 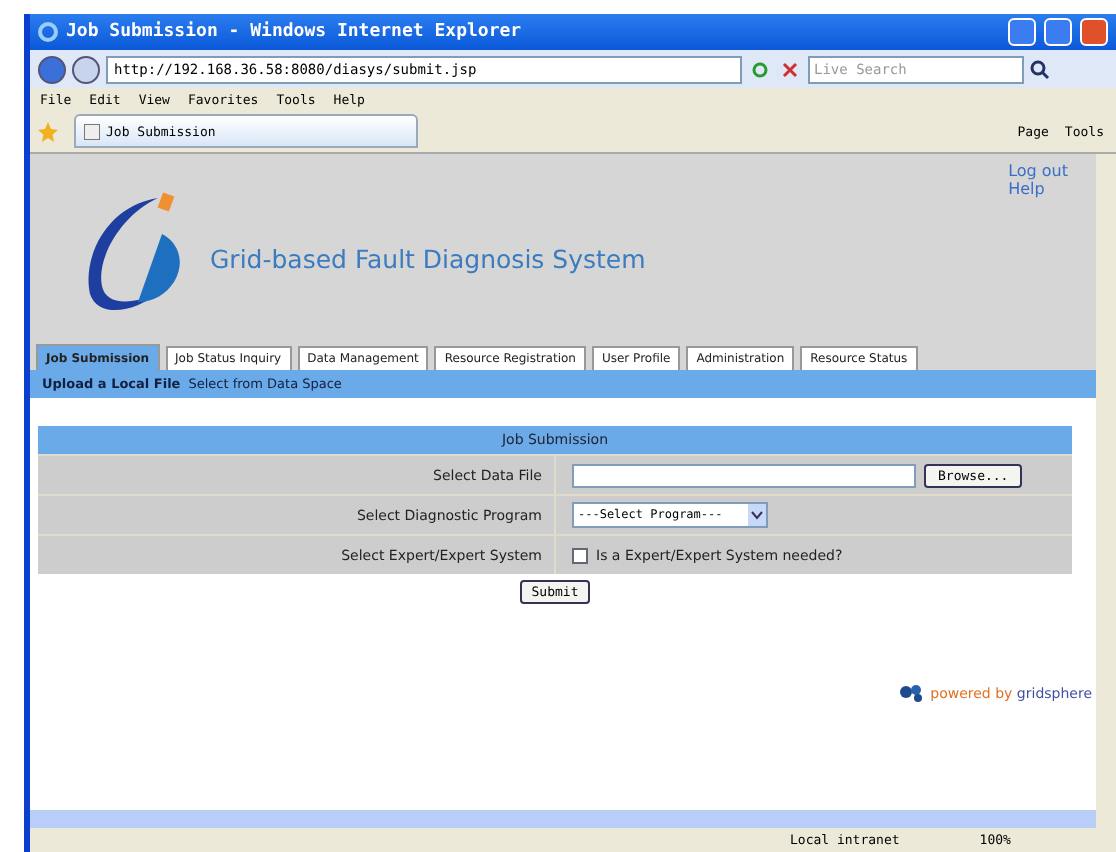 I want to click on maximize-button, so click(x=1058, y=32).